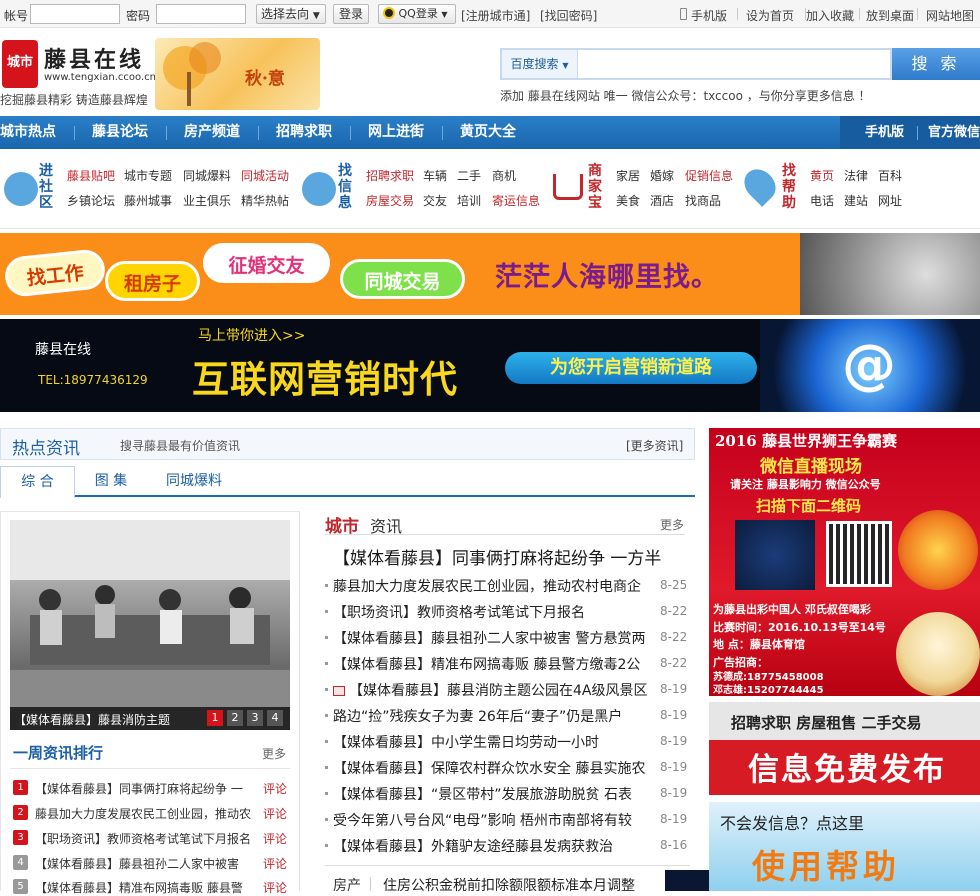 The width and height of the screenshot is (980, 896). What do you see at coordinates (435, 200) in the screenshot?
I see `channel-link: 交友` at bounding box center [435, 200].